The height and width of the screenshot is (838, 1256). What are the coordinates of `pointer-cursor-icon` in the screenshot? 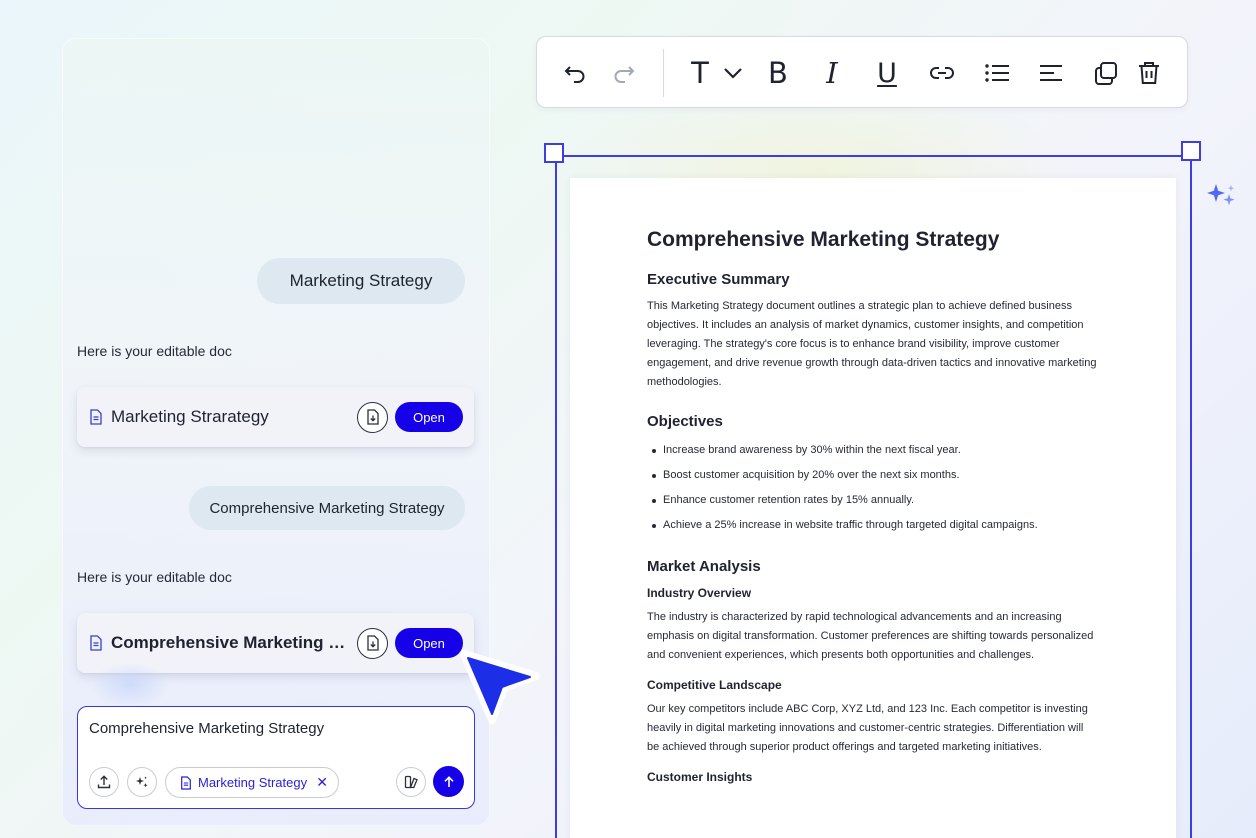 It's located at (500, 687).